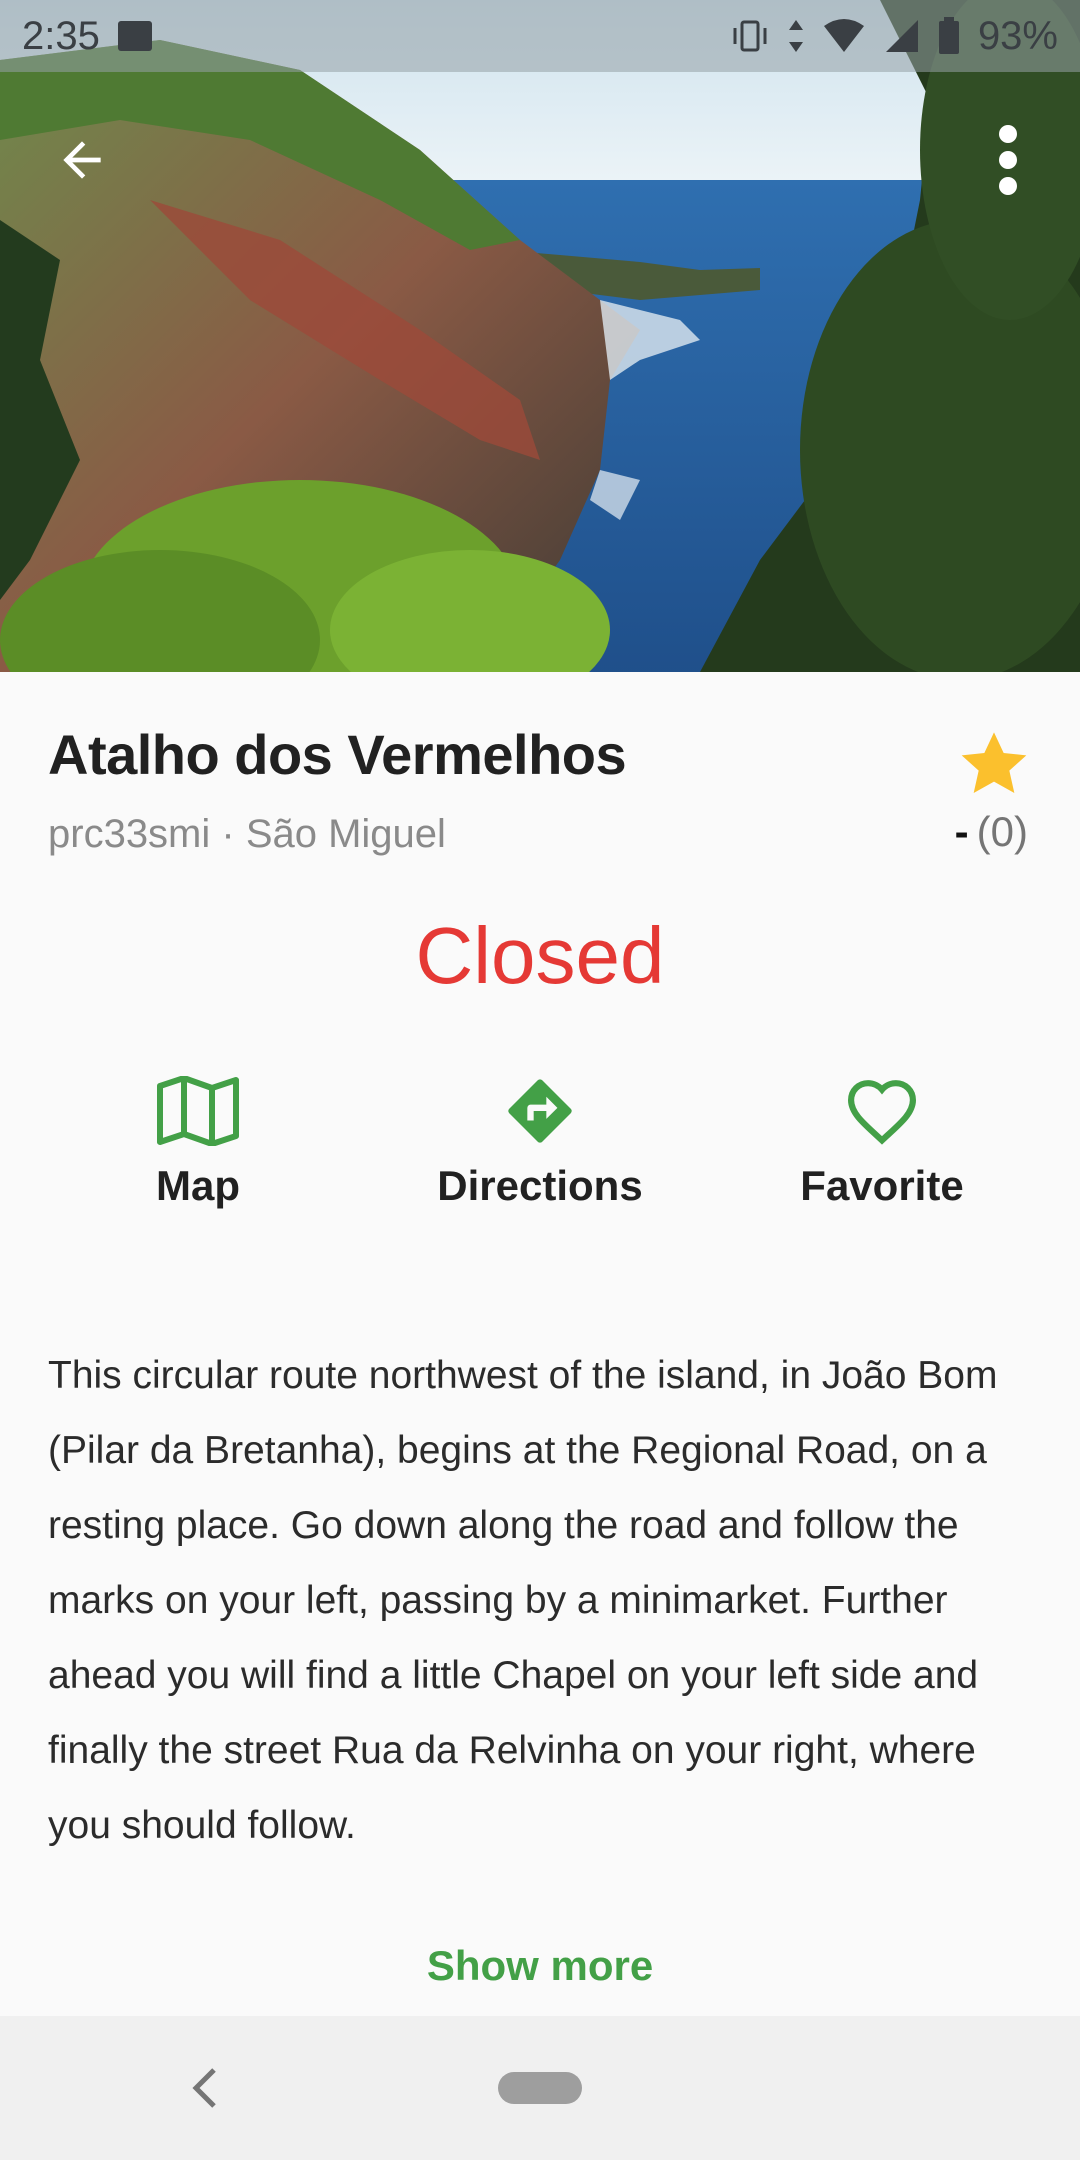  I want to click on map-icon, so click(198, 1111).